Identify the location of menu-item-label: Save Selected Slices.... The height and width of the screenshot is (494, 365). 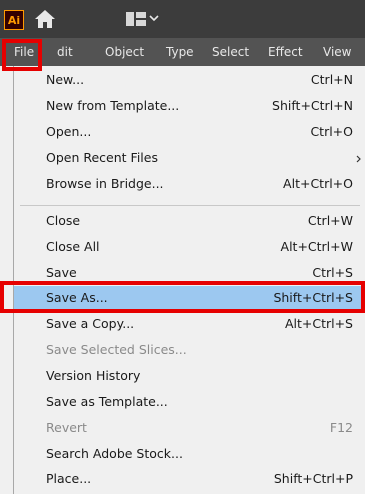
(116, 349).